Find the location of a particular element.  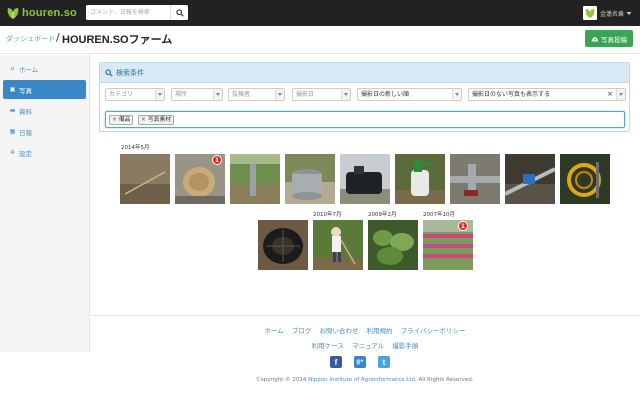

sidebar-item-label: 写真 is located at coordinates (25, 90).